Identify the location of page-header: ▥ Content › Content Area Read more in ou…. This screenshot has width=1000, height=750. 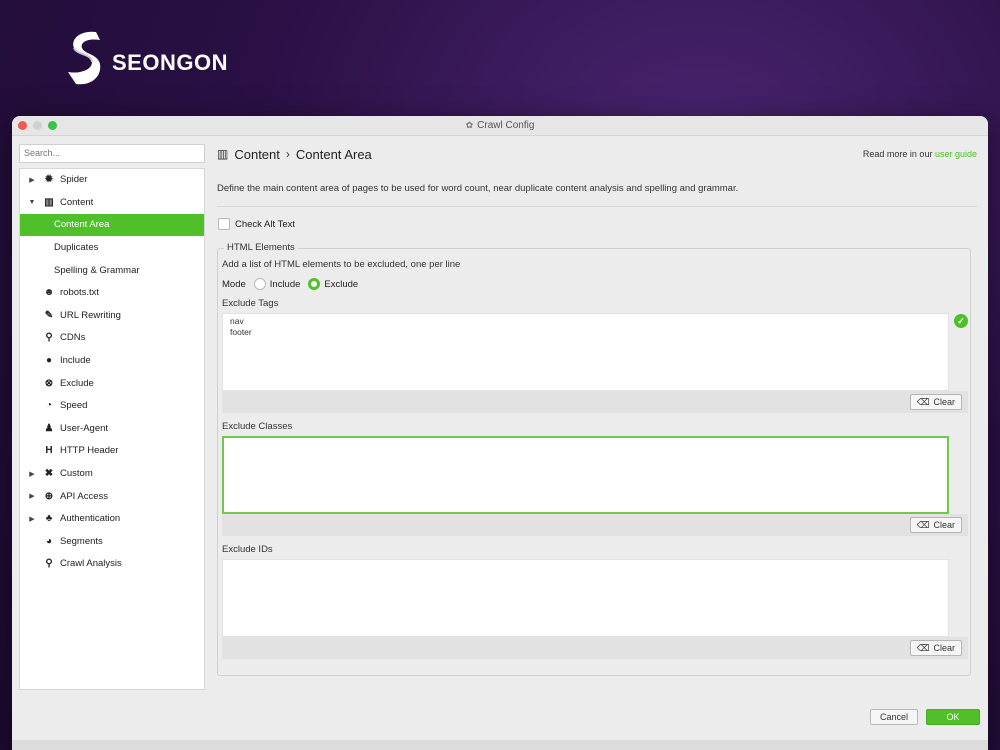
(597, 154).